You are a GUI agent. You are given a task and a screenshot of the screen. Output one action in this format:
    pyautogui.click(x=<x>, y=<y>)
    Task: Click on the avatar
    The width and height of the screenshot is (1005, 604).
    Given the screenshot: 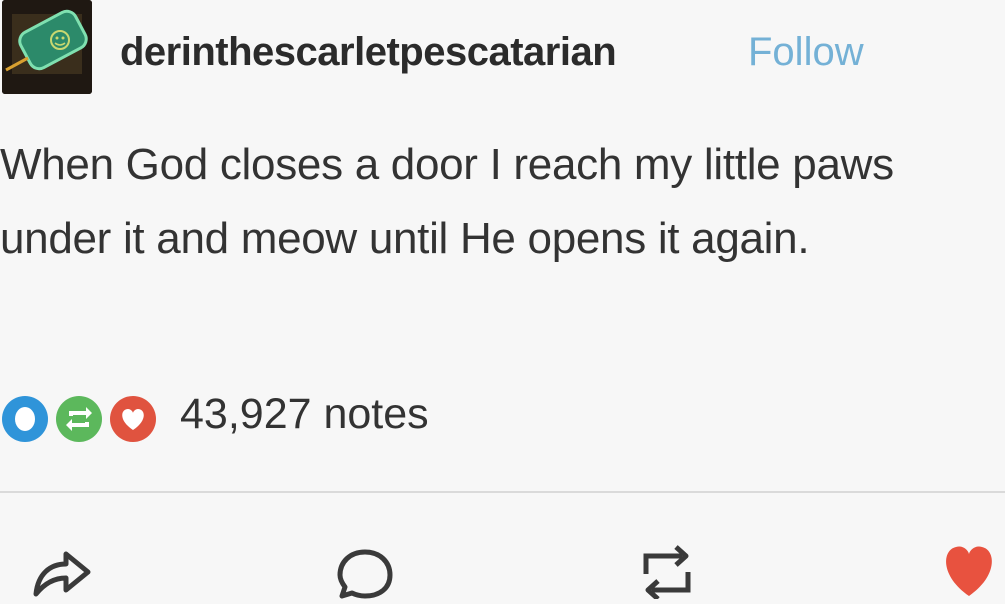 What is the action you would take?
    pyautogui.click(x=47, y=47)
    